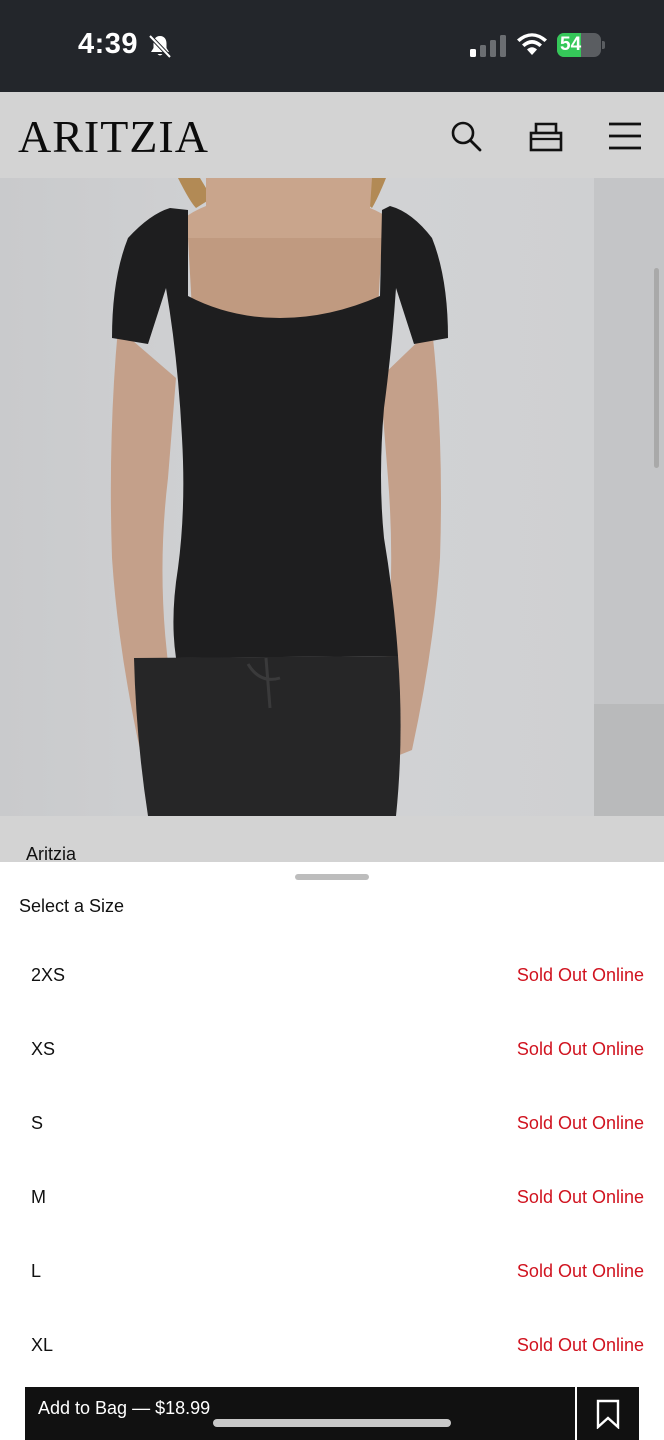 Image resolution: width=664 pixels, height=1440 pixels. What do you see at coordinates (332, 1200) in the screenshot?
I see `size-option-m: M Sold Out Online` at bounding box center [332, 1200].